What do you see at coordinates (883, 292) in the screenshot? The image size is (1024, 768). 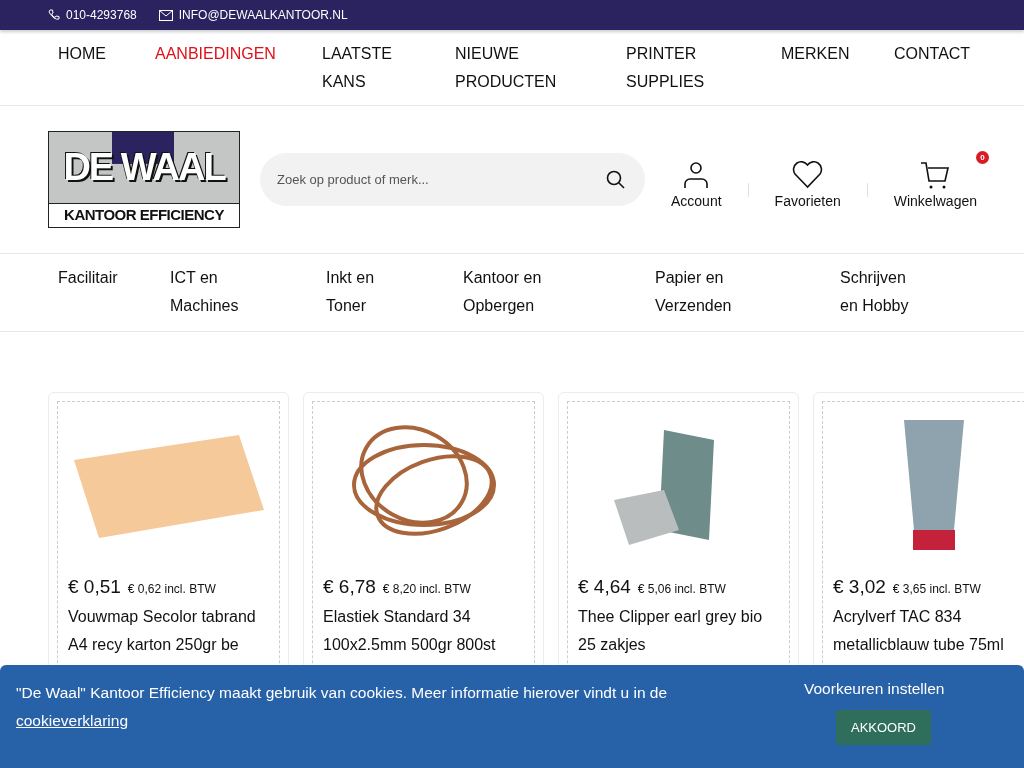 I see `category-link: Schrijven en Hobby` at bounding box center [883, 292].